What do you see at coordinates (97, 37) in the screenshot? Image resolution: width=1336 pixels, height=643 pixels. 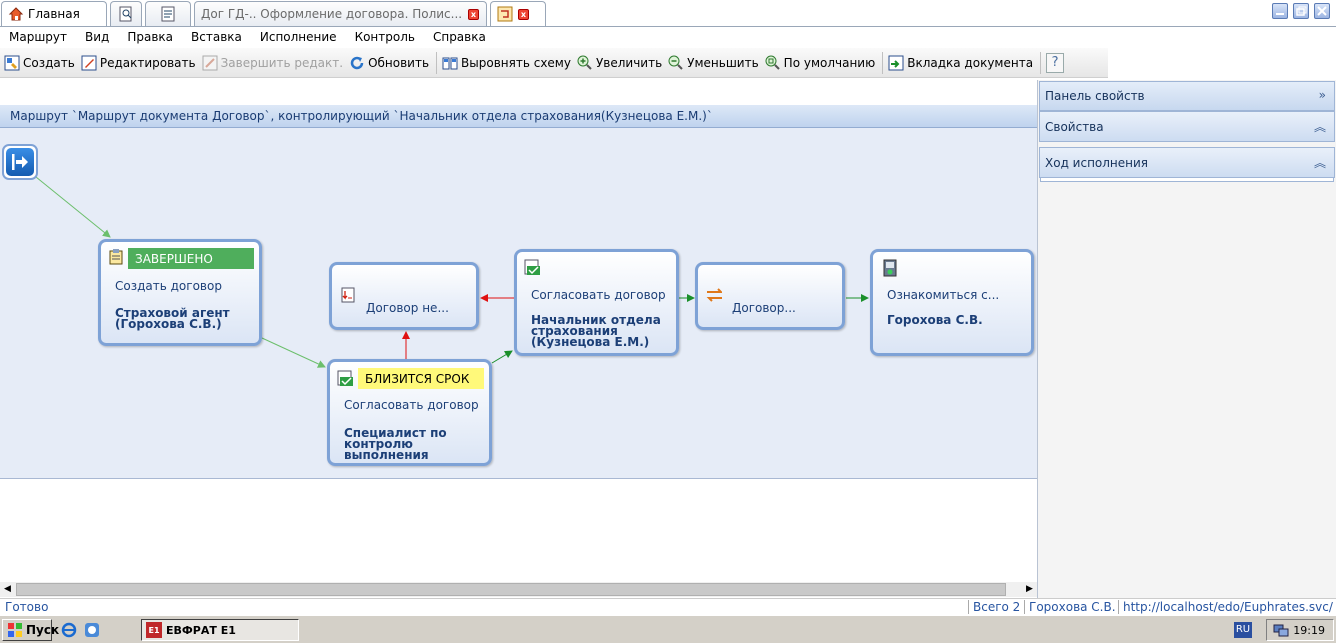 I see `menu-view: Вид` at bounding box center [97, 37].